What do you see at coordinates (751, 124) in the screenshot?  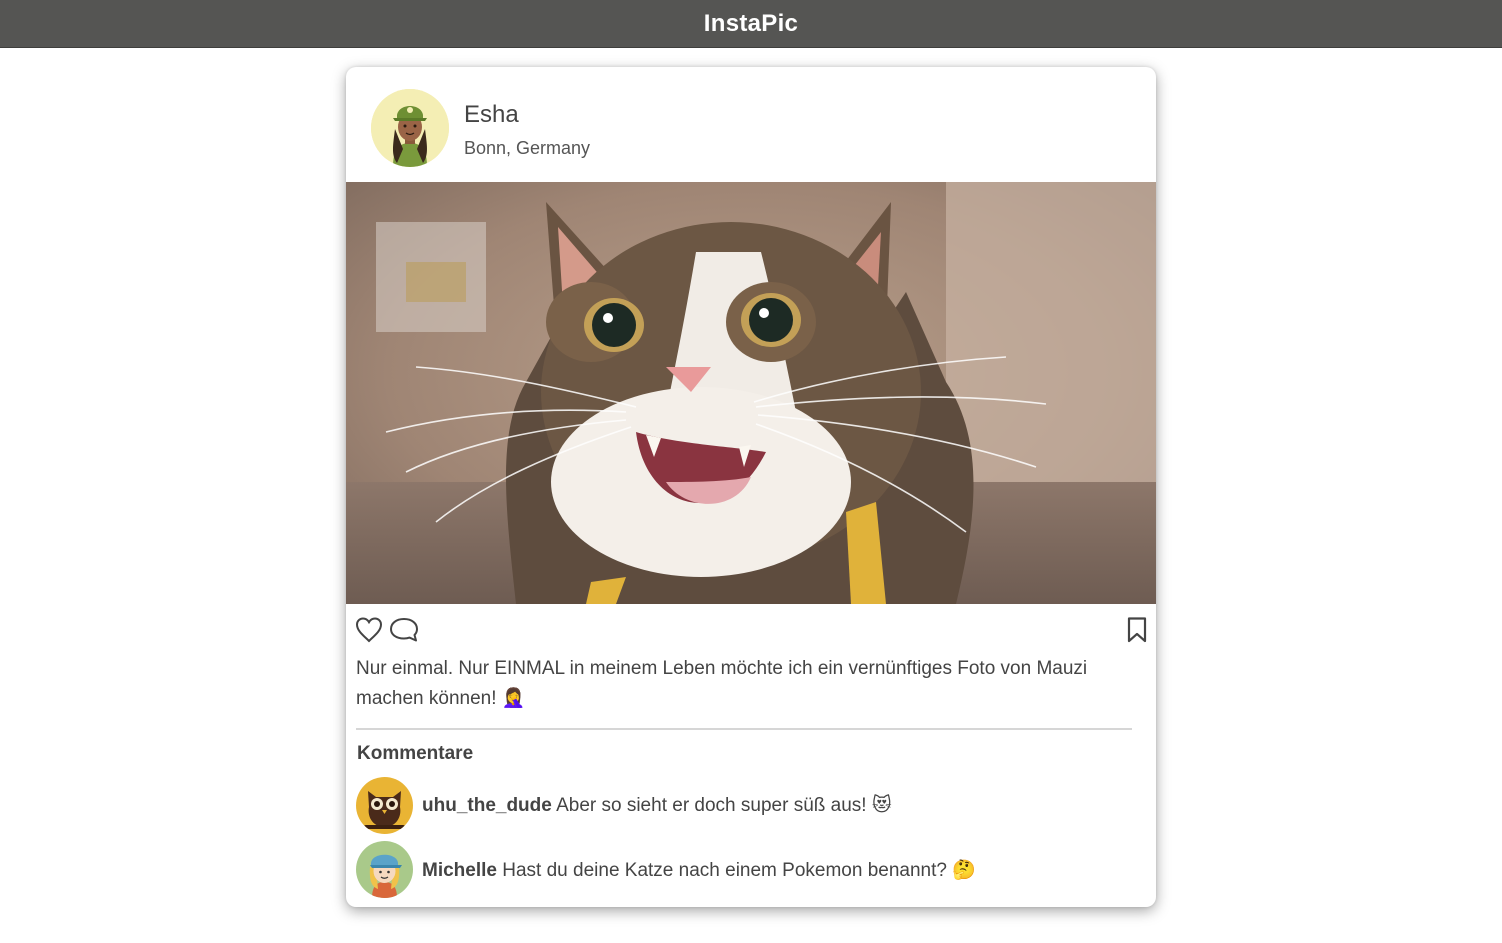 I see `post-header: Esha Bonn, Germany` at bounding box center [751, 124].